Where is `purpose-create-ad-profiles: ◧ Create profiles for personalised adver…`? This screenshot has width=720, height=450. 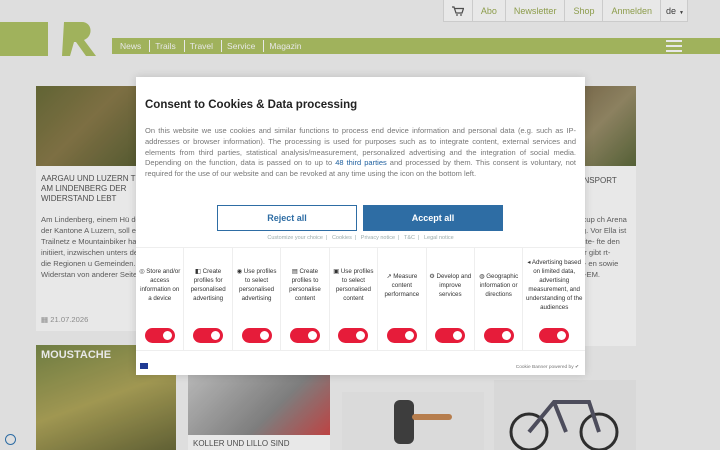
purpose-create-ad-profiles: ◧ Create profiles for personalised adver… is located at coordinates (208, 299).